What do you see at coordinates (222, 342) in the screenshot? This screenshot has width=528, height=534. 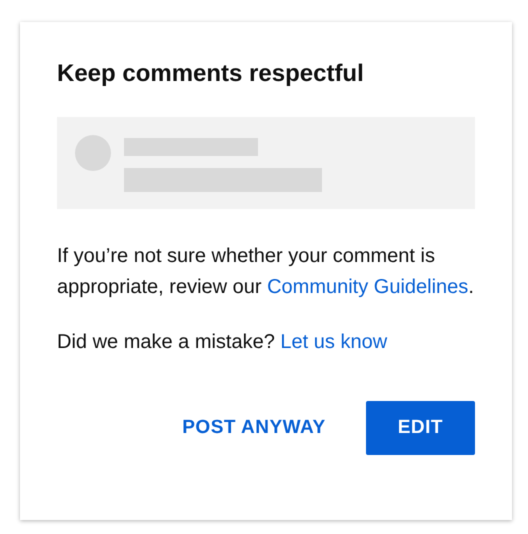 I see `message-text: Did we make a mistake? Let us know` at bounding box center [222, 342].